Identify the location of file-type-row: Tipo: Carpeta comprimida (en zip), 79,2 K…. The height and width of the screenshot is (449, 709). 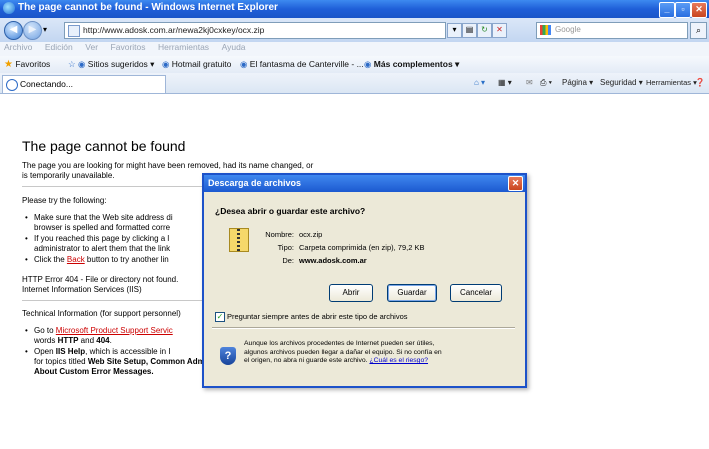
(338, 247).